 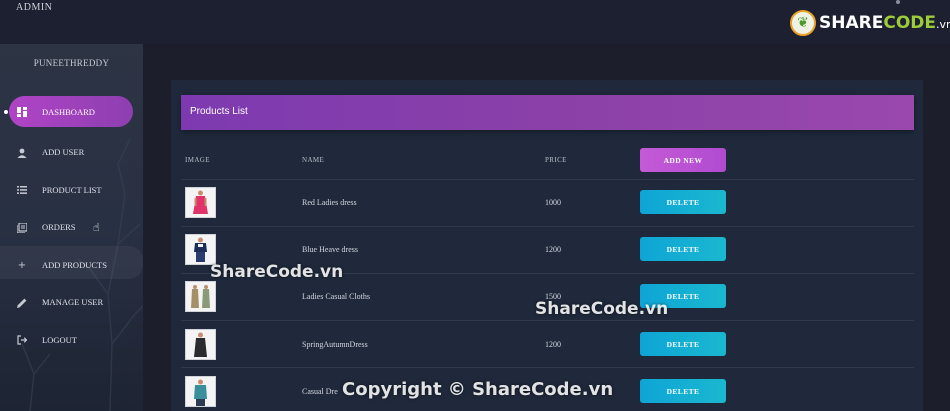 What do you see at coordinates (898, 2) in the screenshot?
I see `status-dot` at bounding box center [898, 2].